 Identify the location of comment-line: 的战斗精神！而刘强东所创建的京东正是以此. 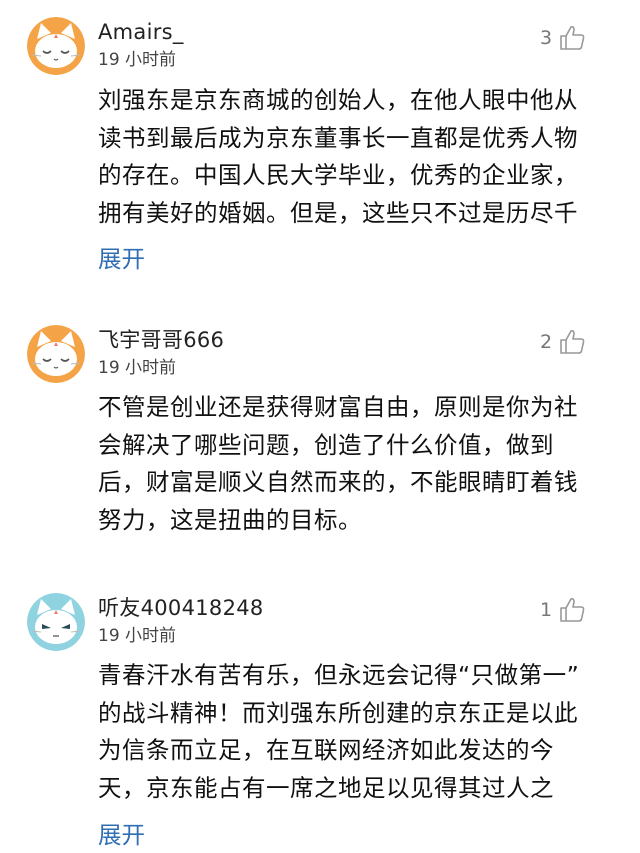
(338, 712).